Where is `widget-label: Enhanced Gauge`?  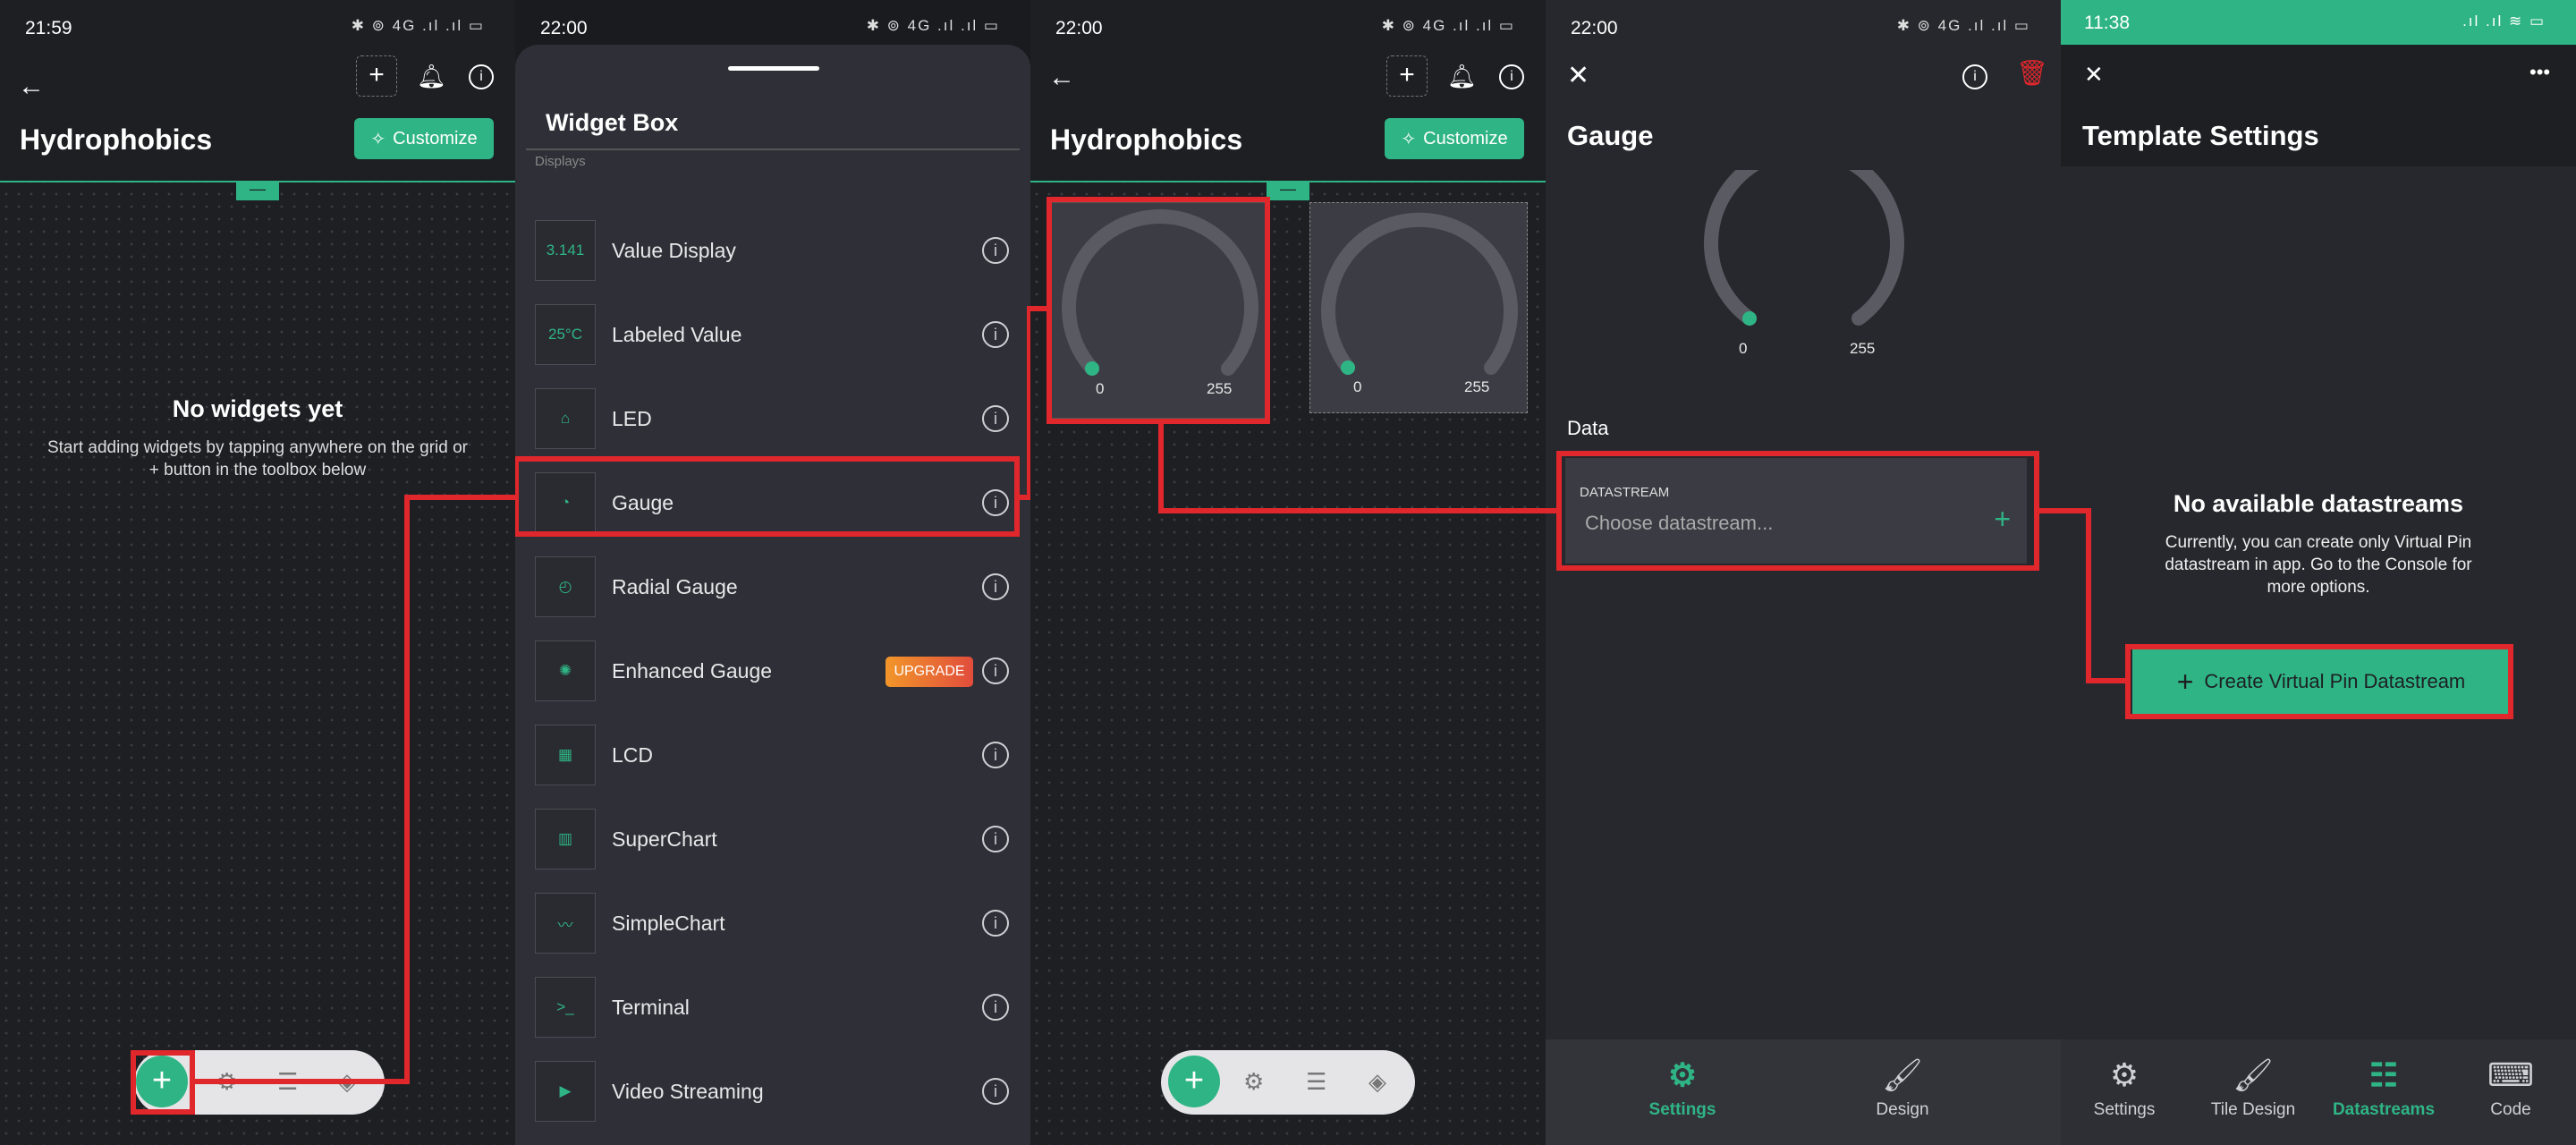 widget-label: Enhanced Gauge is located at coordinates (692, 671).